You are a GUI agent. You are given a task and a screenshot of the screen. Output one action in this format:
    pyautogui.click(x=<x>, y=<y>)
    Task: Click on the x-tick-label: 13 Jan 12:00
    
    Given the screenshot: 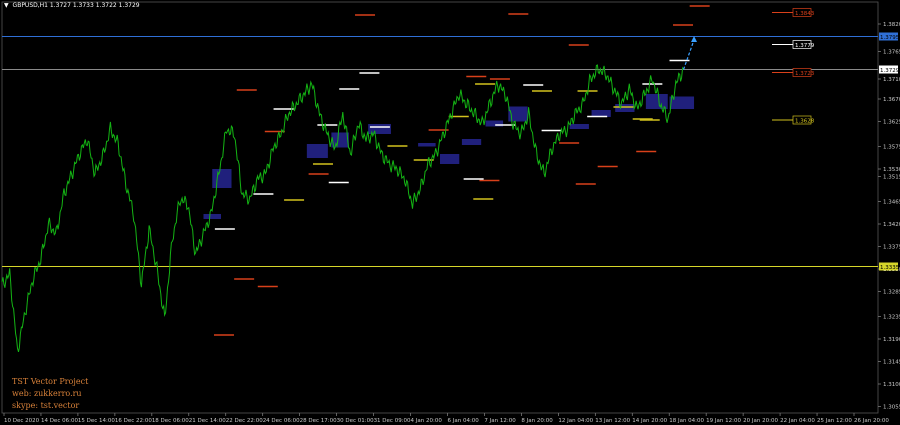 What is the action you would take?
    pyautogui.click(x=612, y=421)
    